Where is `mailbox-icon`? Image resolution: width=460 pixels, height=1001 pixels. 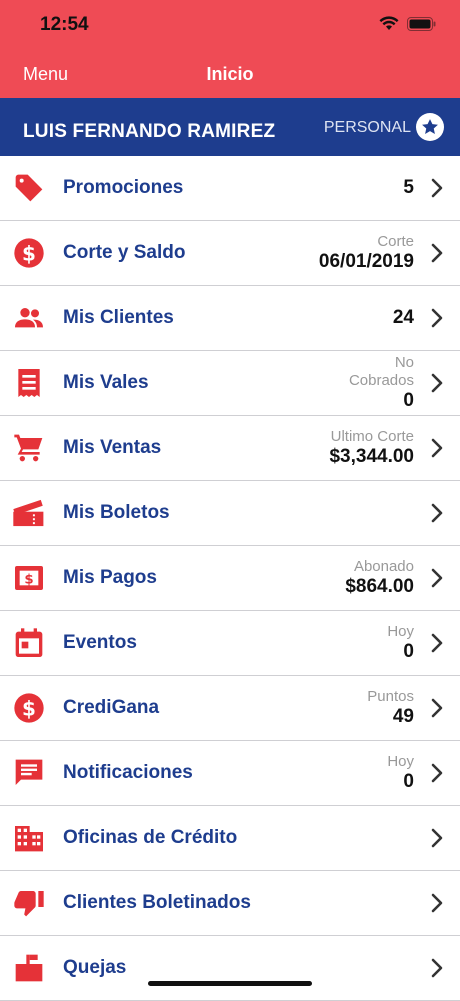
mailbox-icon is located at coordinates (29, 968).